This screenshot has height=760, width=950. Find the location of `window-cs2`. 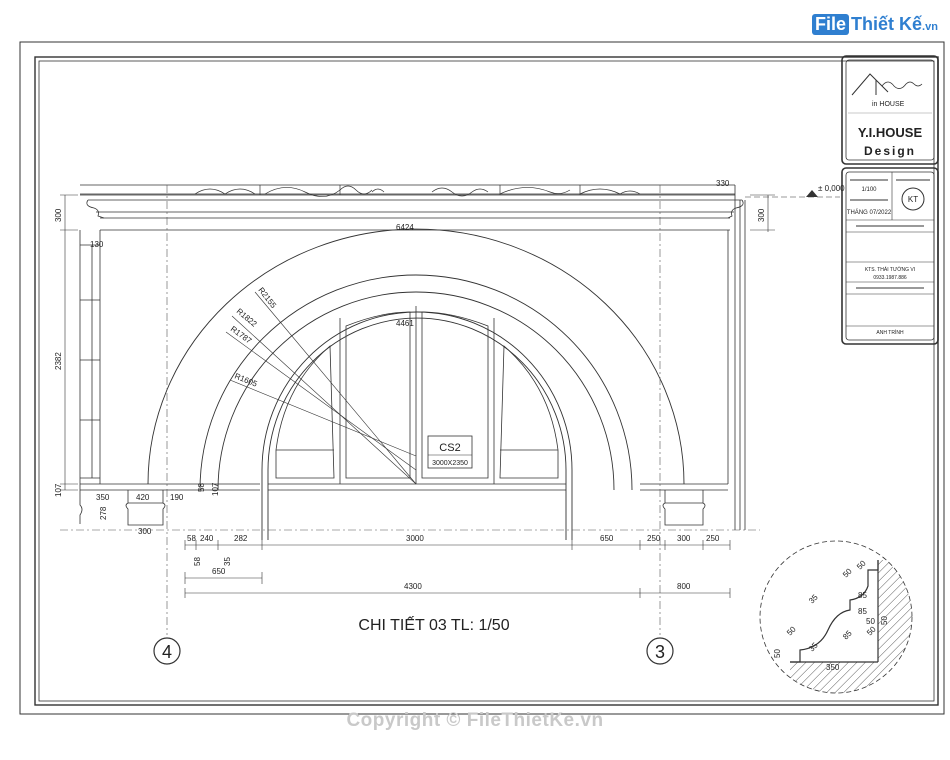

window-cs2 is located at coordinates (417, 398).